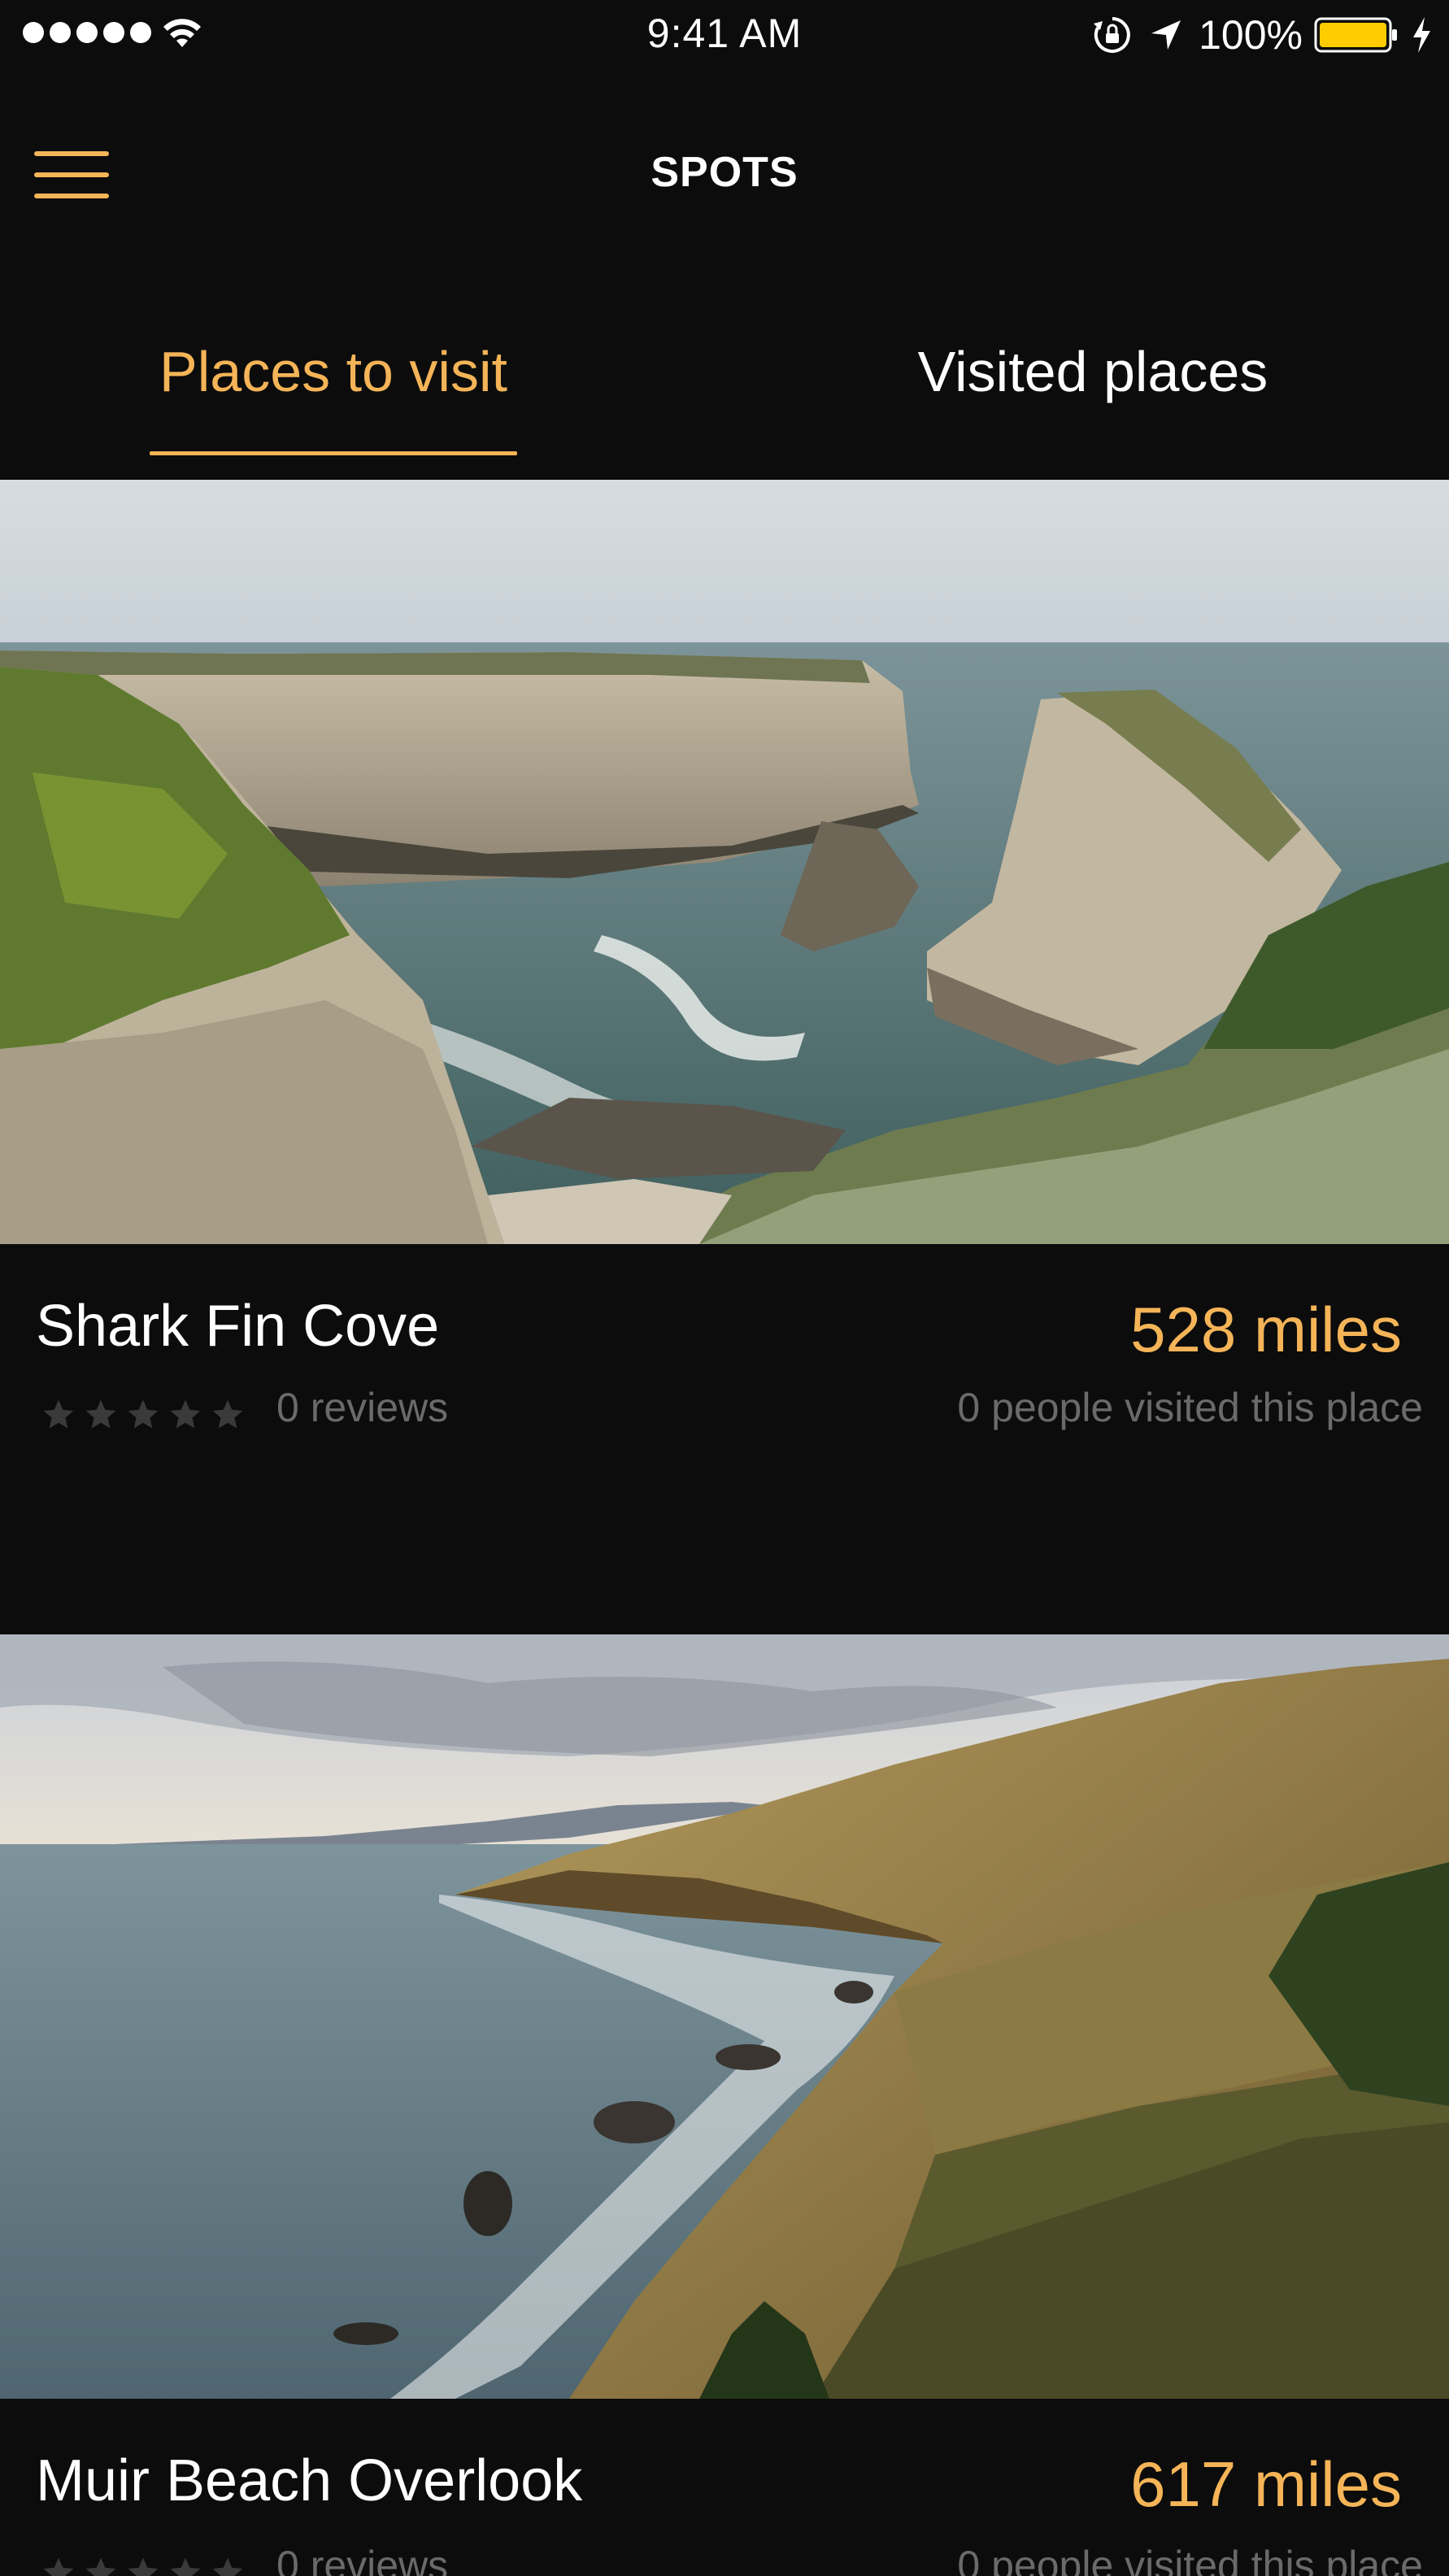  What do you see at coordinates (1422, 35) in the screenshot?
I see `charging-bolt-icon` at bounding box center [1422, 35].